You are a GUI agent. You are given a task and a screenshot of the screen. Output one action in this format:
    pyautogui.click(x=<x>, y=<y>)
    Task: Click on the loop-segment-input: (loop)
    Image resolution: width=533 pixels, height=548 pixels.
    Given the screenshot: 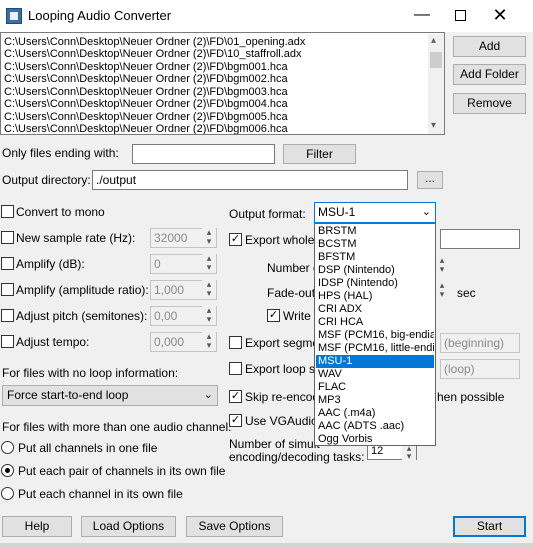 What is the action you would take?
    pyautogui.click(x=480, y=369)
    